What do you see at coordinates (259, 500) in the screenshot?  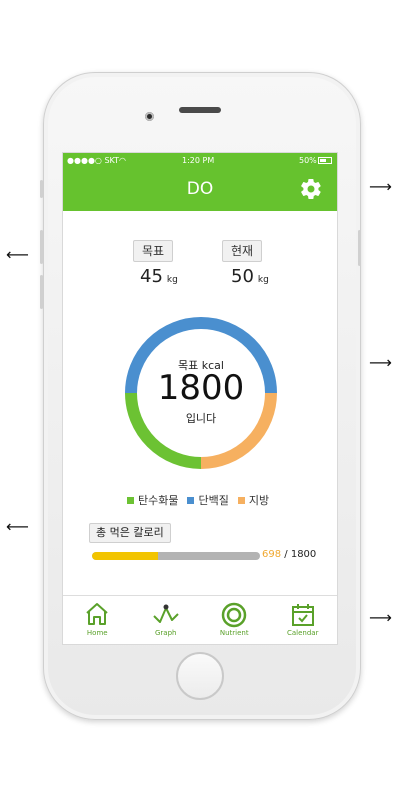 I see `legend-label: 지방` at bounding box center [259, 500].